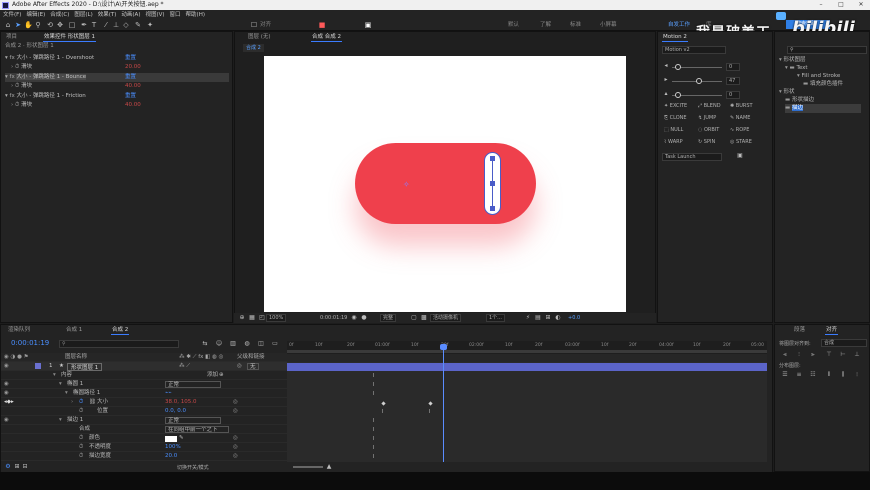  Describe the element at coordinates (261, 344) in the screenshot. I see `graph-editor-icon: ◫` at that location.